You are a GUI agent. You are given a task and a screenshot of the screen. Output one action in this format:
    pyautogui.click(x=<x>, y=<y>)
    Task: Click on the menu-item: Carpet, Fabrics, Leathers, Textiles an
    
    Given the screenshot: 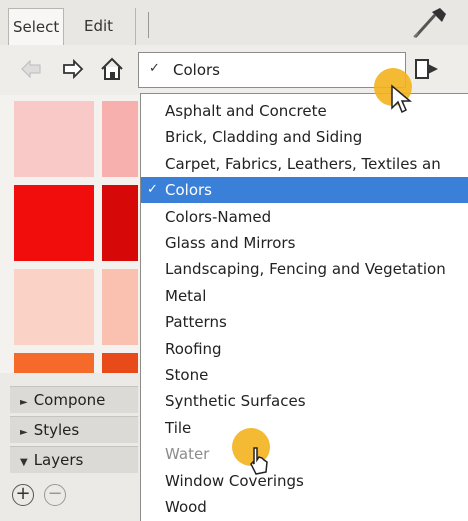 What is the action you would take?
    pyautogui.click(x=304, y=164)
    